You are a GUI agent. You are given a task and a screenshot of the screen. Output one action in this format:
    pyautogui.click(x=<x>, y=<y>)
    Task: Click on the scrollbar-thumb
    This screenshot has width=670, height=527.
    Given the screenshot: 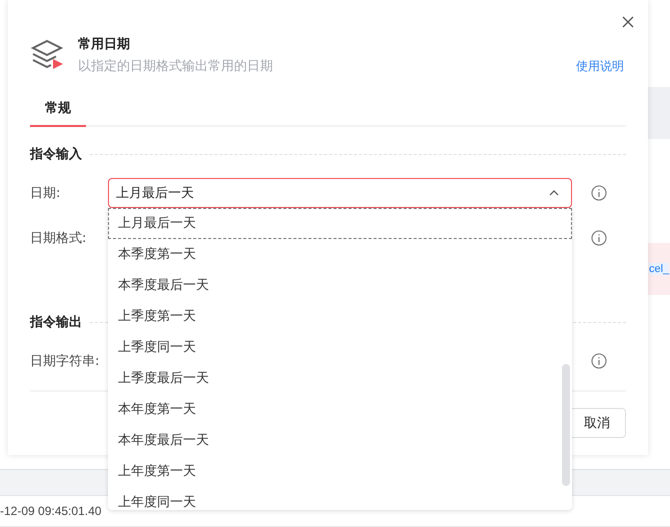 What is the action you would take?
    pyautogui.click(x=566, y=425)
    